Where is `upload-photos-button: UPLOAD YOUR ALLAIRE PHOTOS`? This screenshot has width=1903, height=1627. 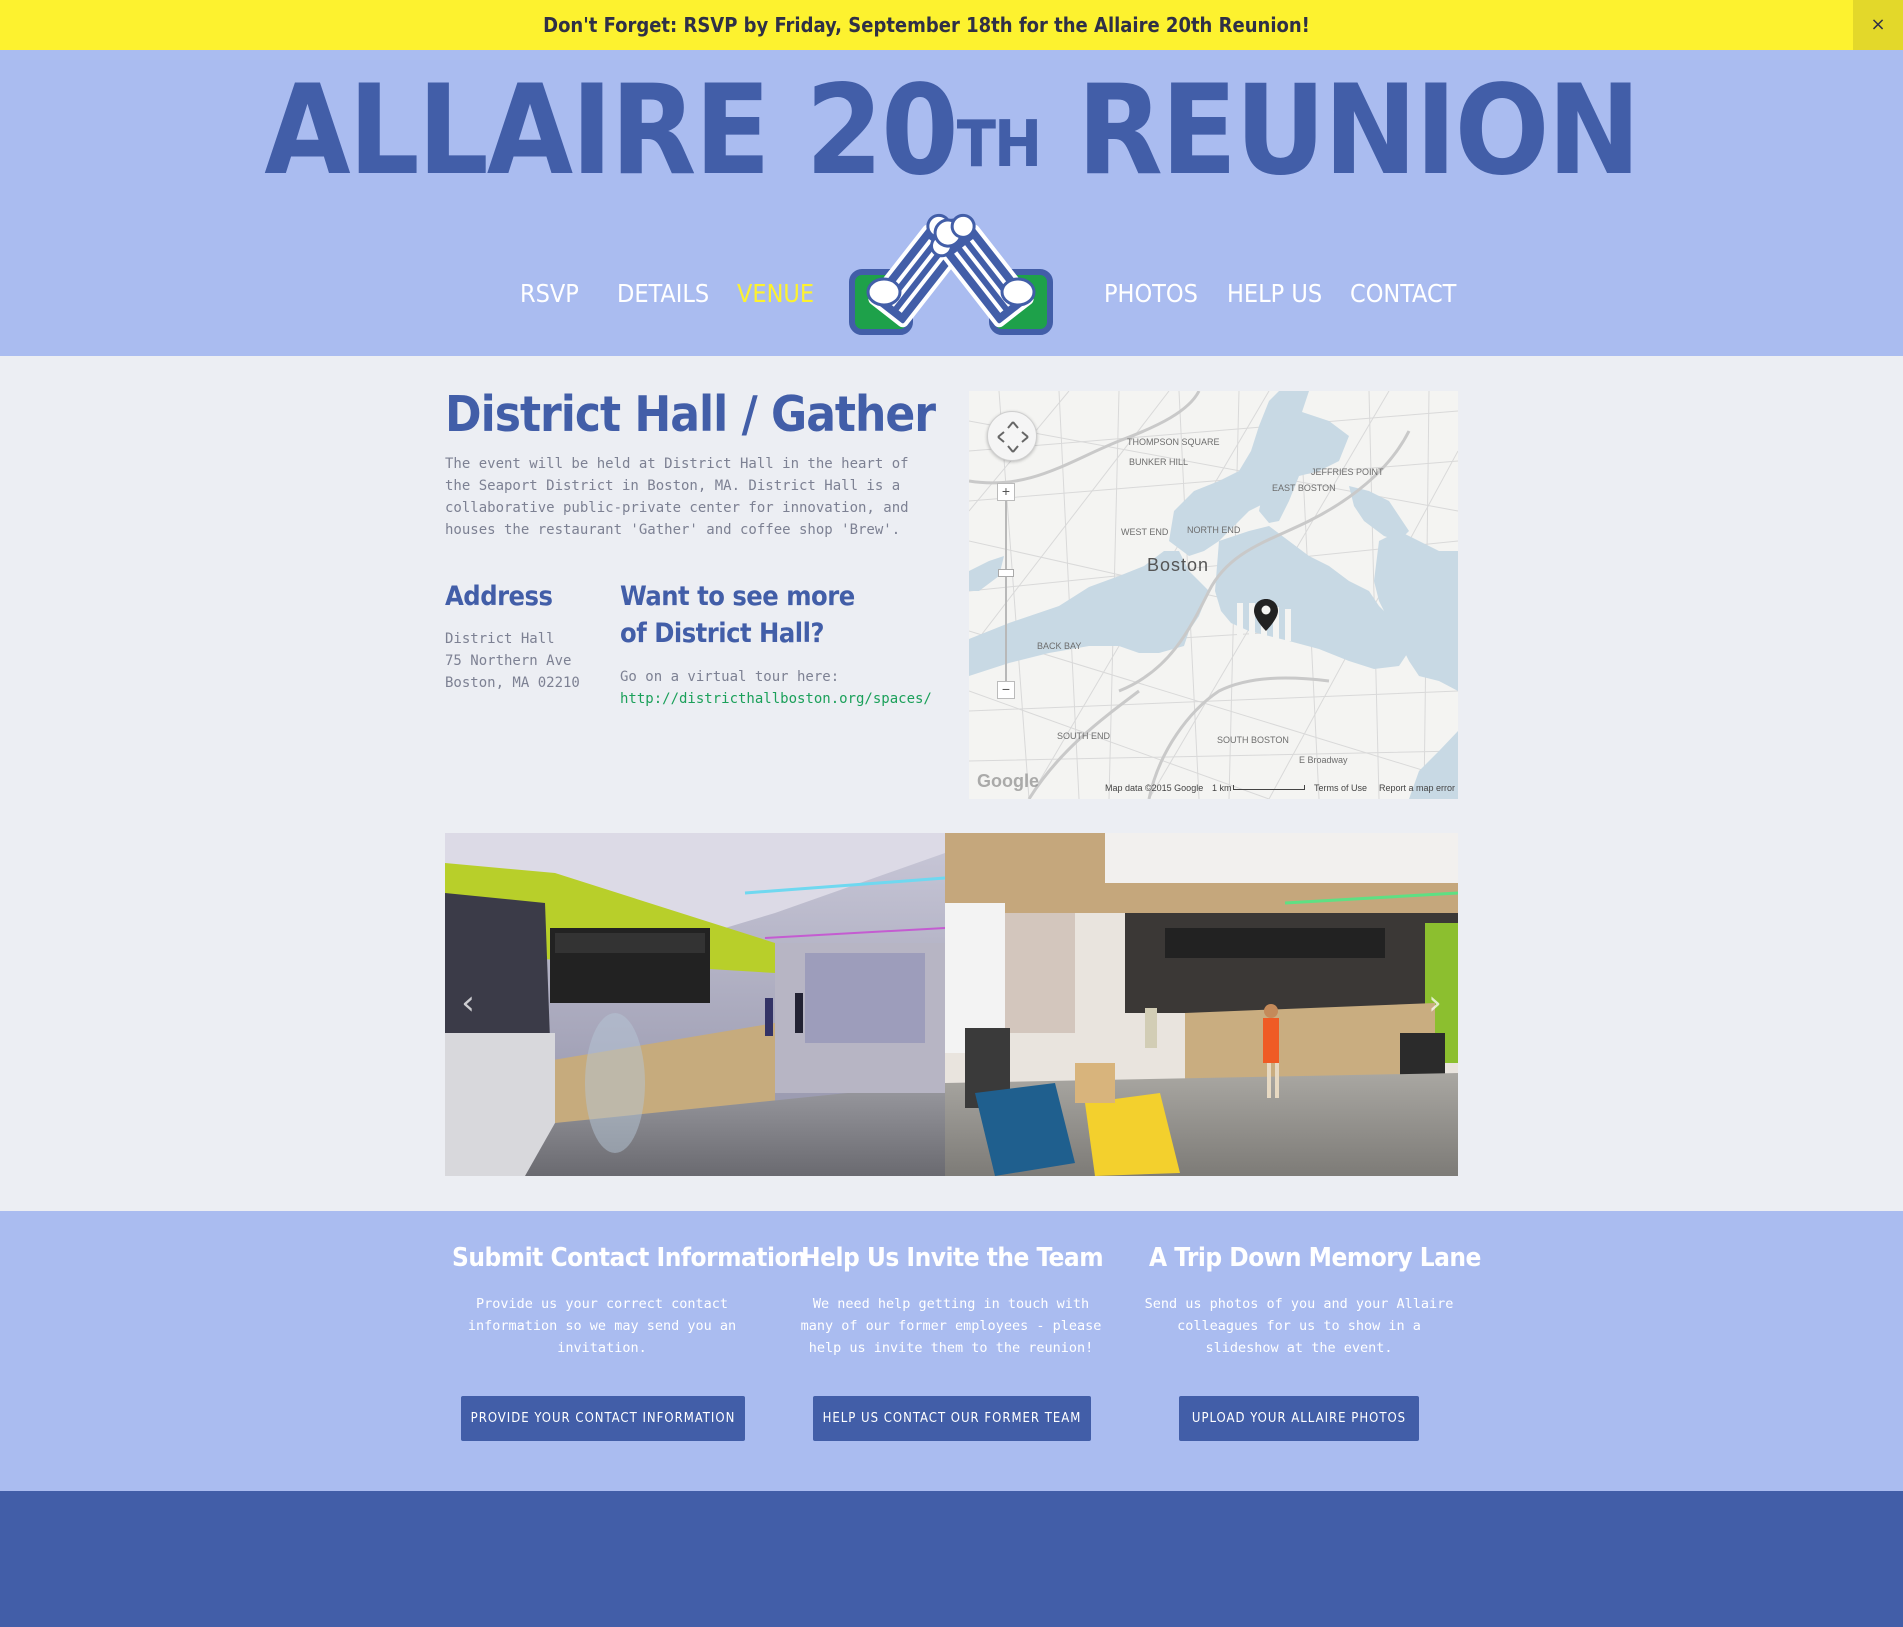 upload-photos-button: UPLOAD YOUR ALLAIRE PHOTOS is located at coordinates (1299, 1418).